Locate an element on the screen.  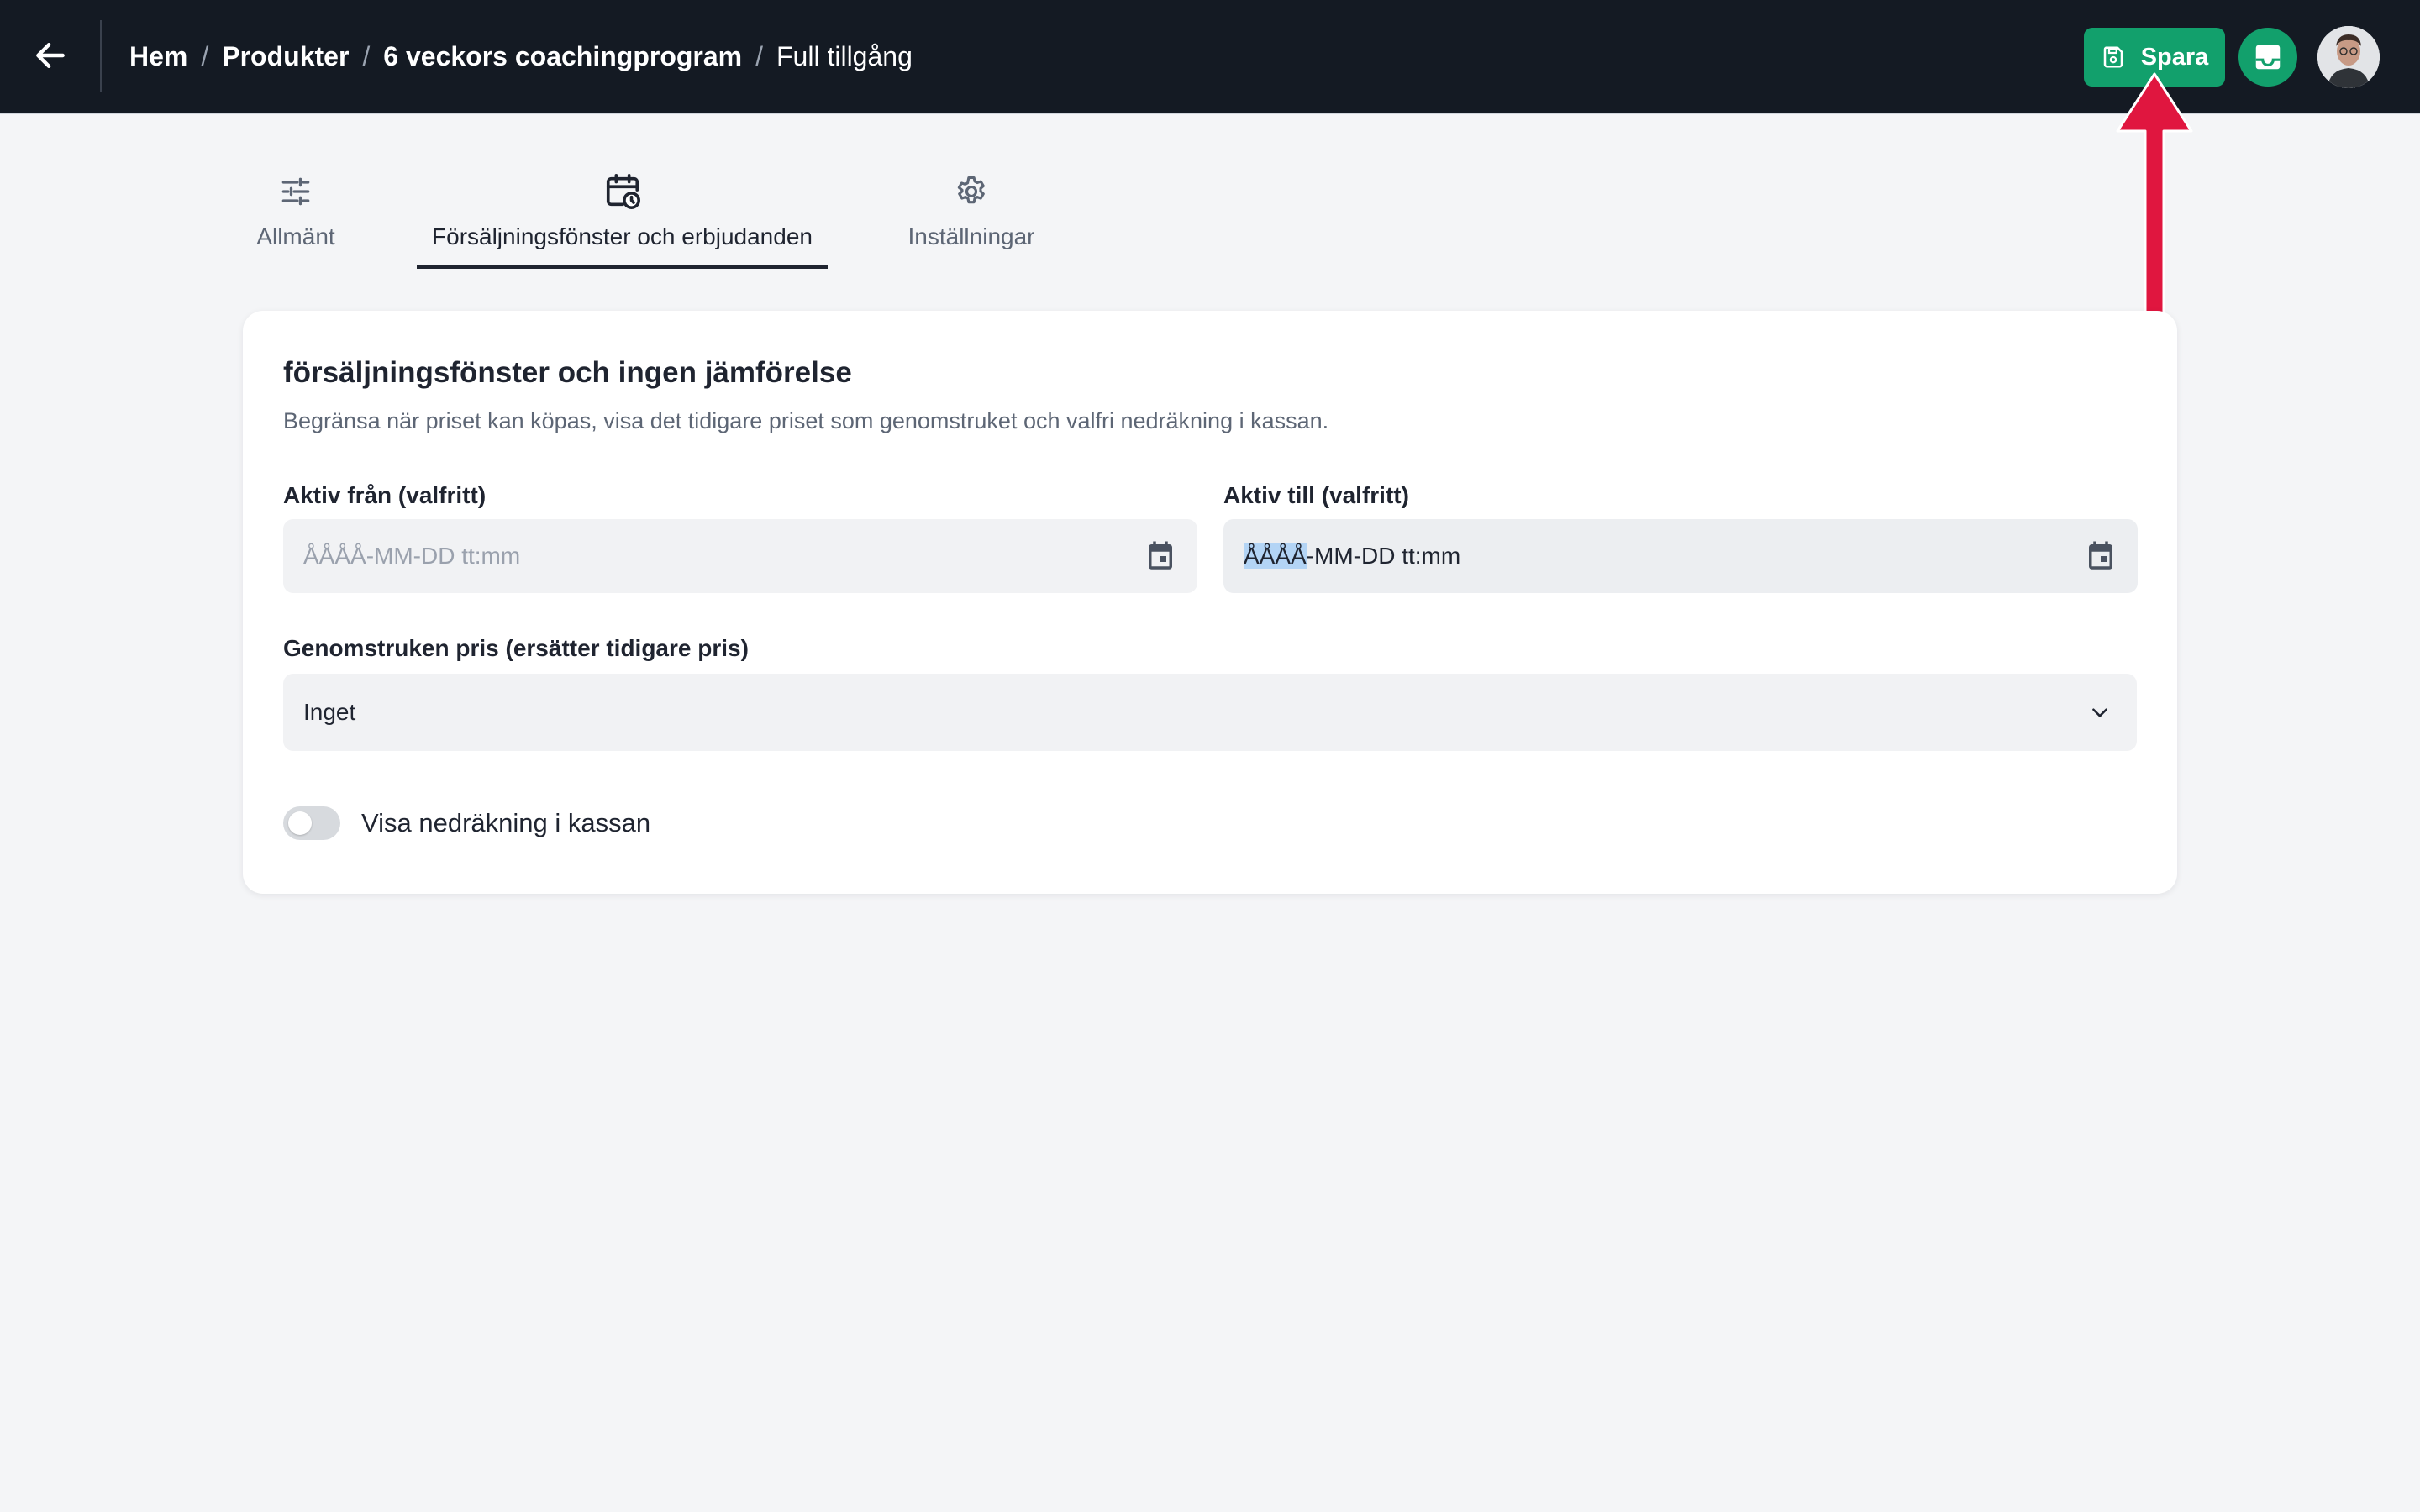
active-from-label: Aktiv från (valfritt) is located at coordinates (385, 495).